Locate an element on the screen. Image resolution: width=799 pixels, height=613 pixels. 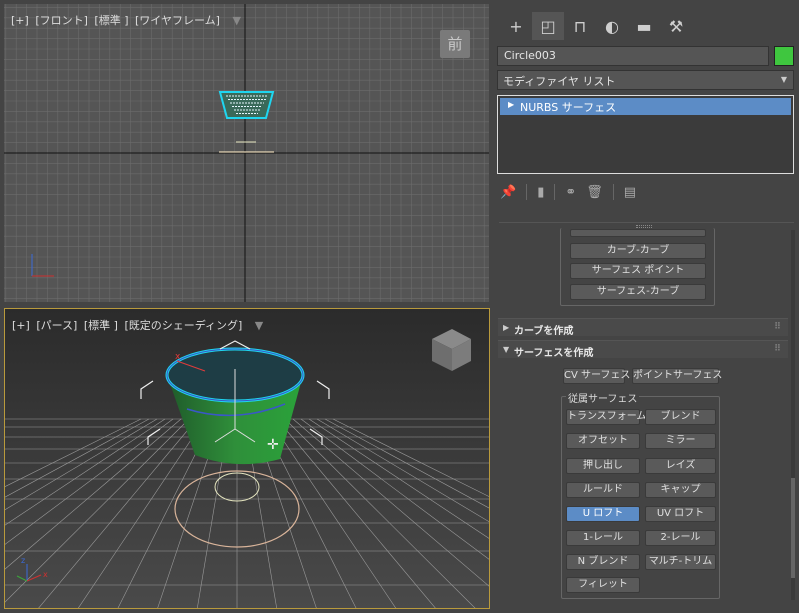
viewport-shading-menu: [既定のシェーディング] is located at coordinates (183, 325).